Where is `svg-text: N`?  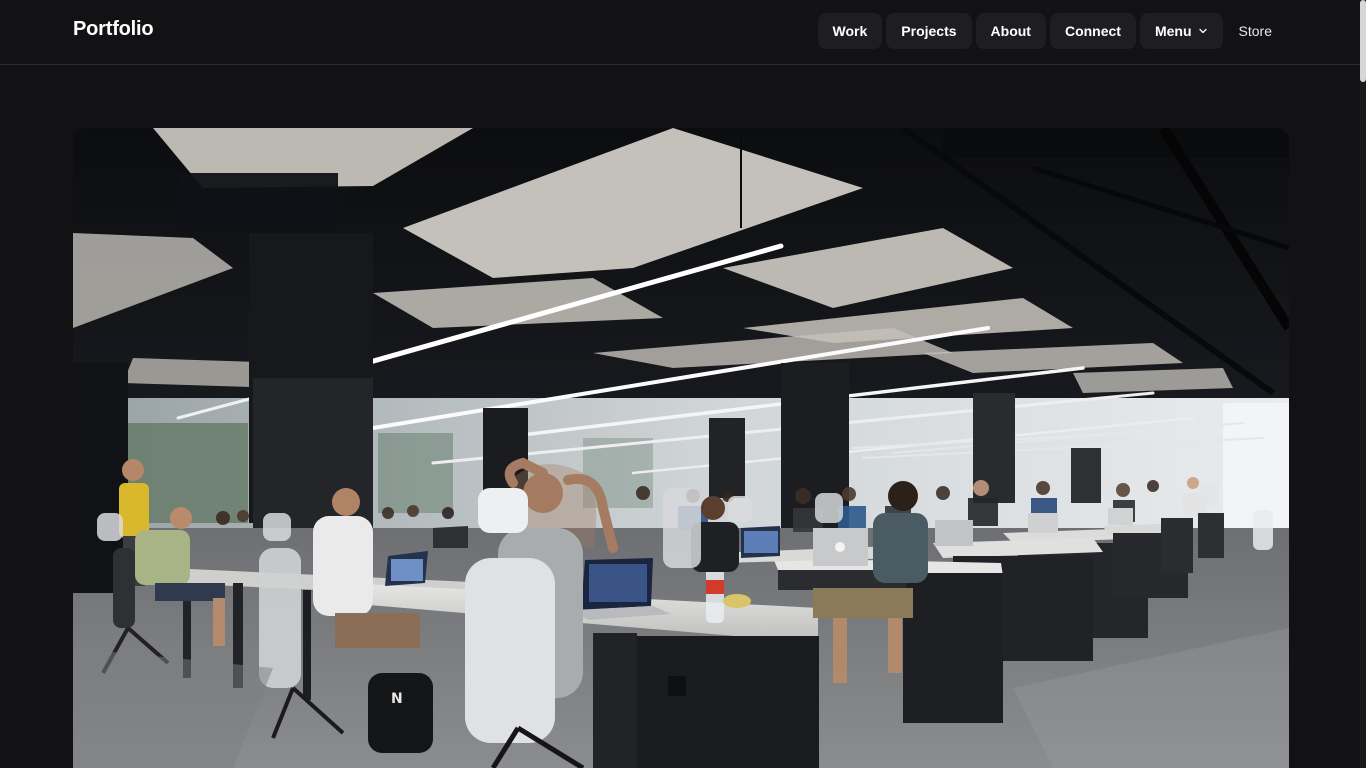 svg-text: N is located at coordinates (397, 699).